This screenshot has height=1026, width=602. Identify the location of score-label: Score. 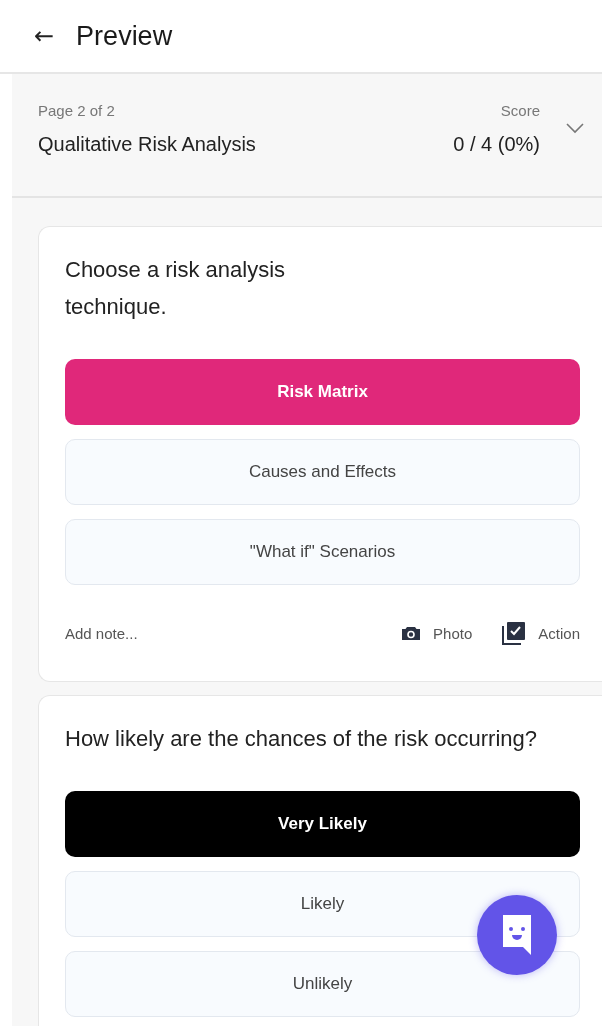
(520, 110).